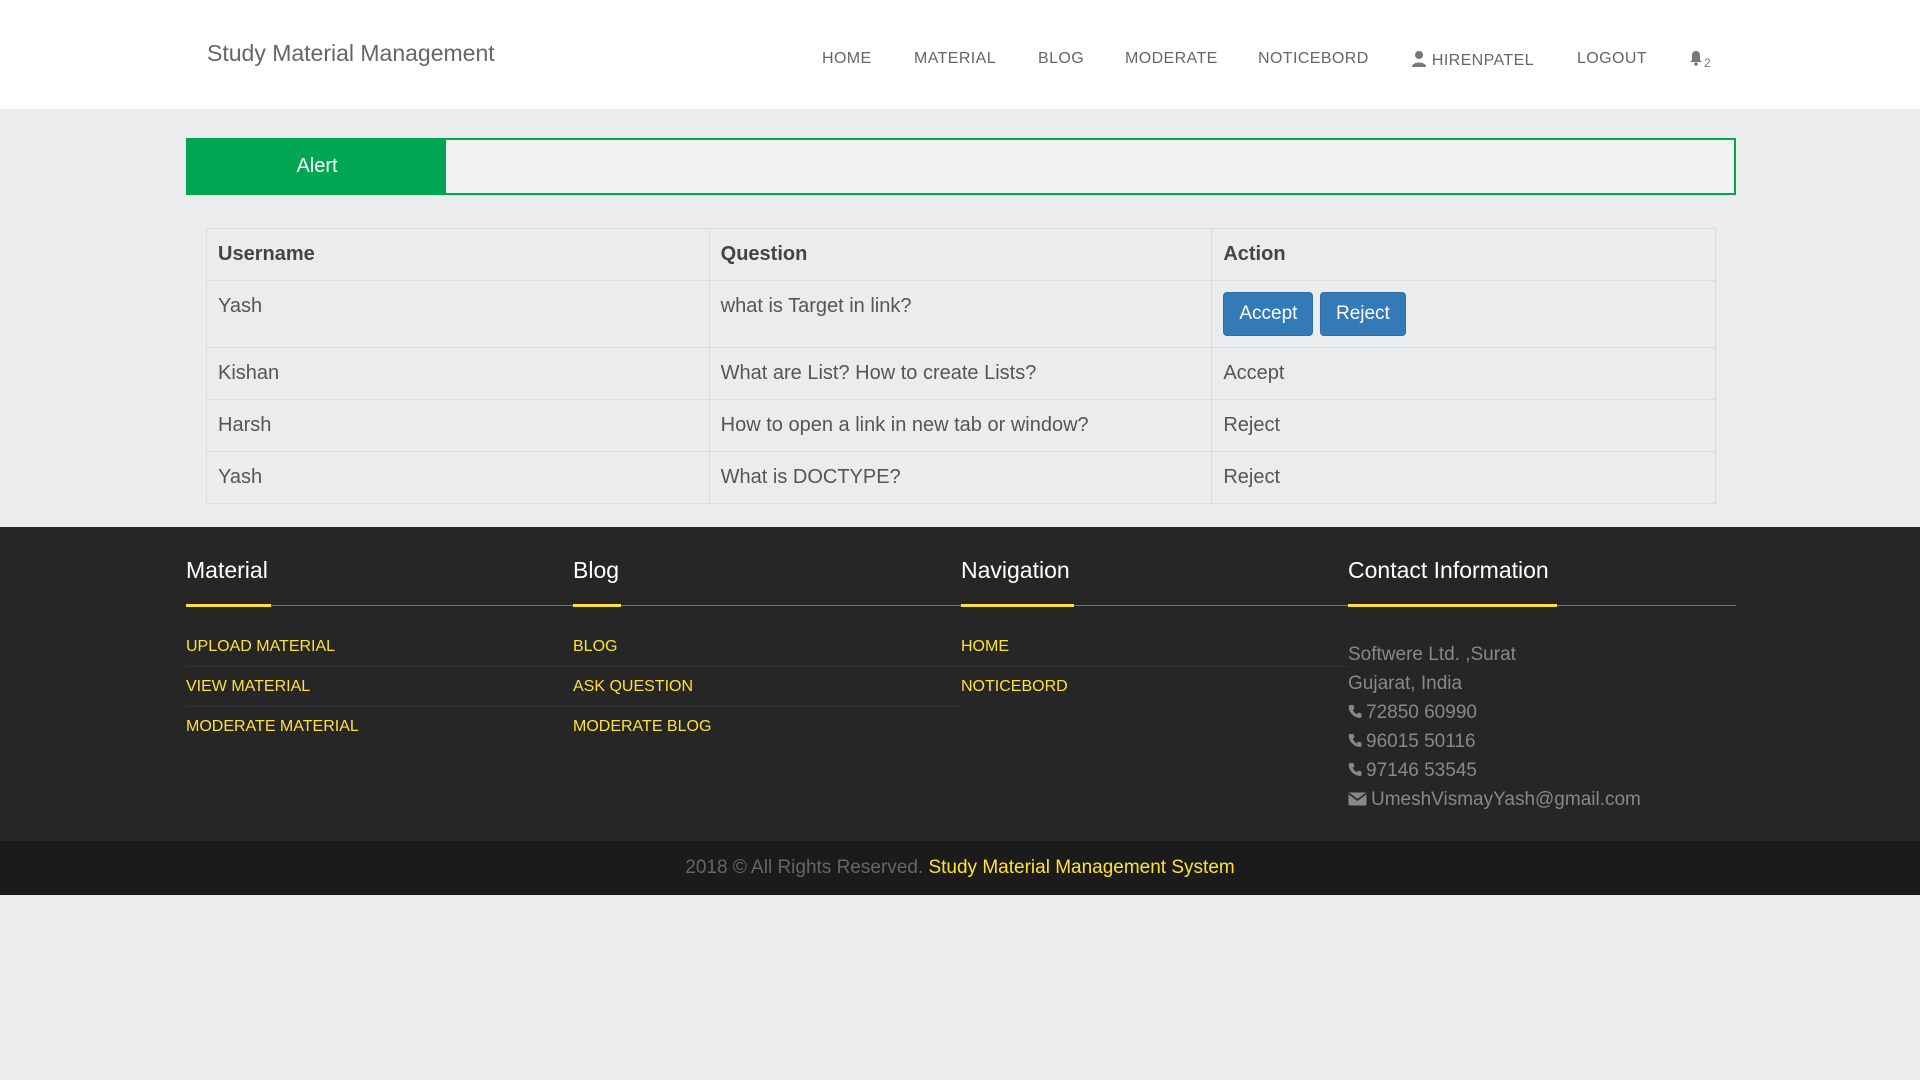  I want to click on cell-username: Harsh, so click(458, 425).